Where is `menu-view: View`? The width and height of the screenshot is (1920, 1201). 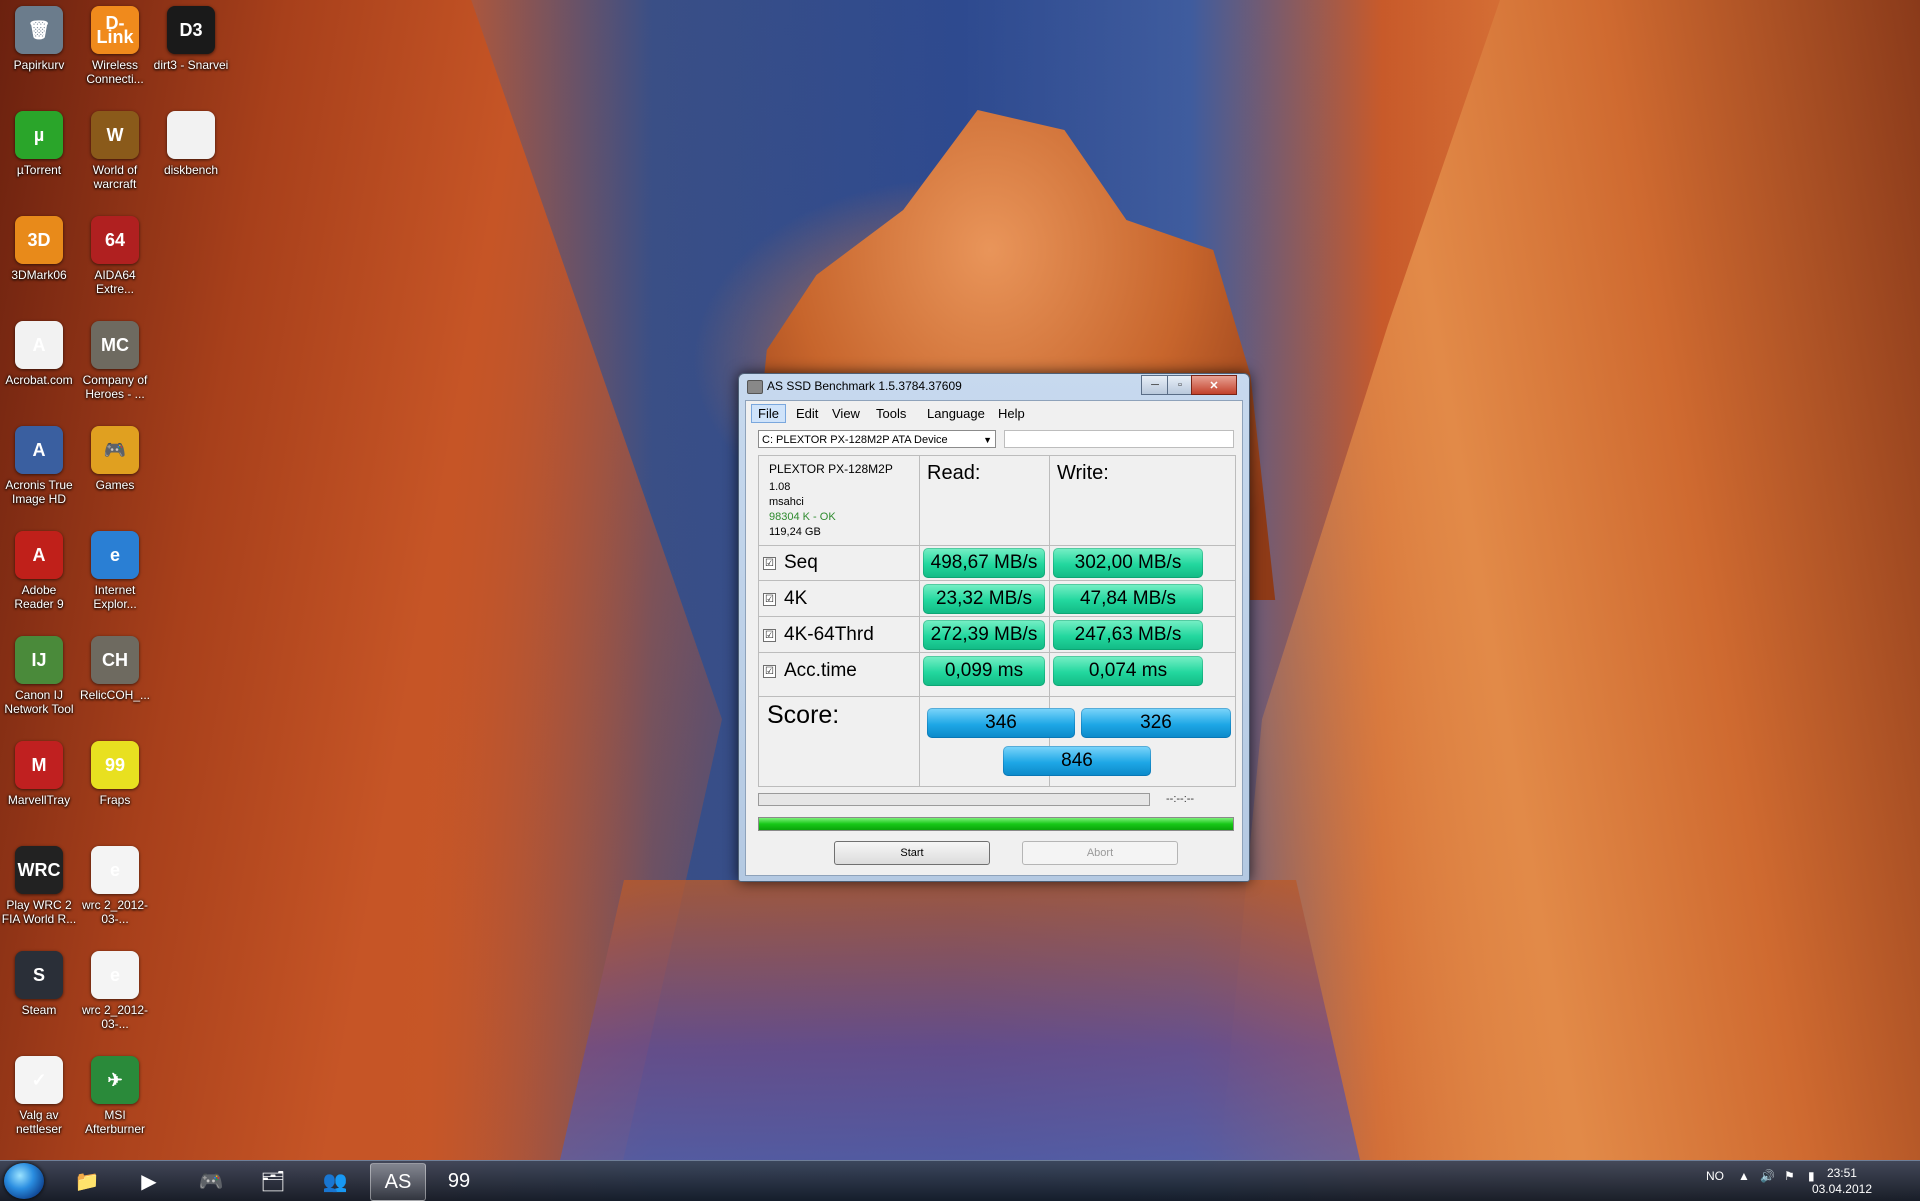
menu-view: View is located at coordinates (846, 413).